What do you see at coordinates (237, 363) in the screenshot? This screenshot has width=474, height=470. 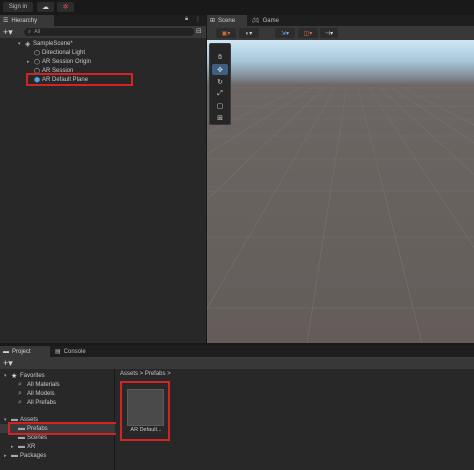 I see `project-toolbar` at bounding box center [237, 363].